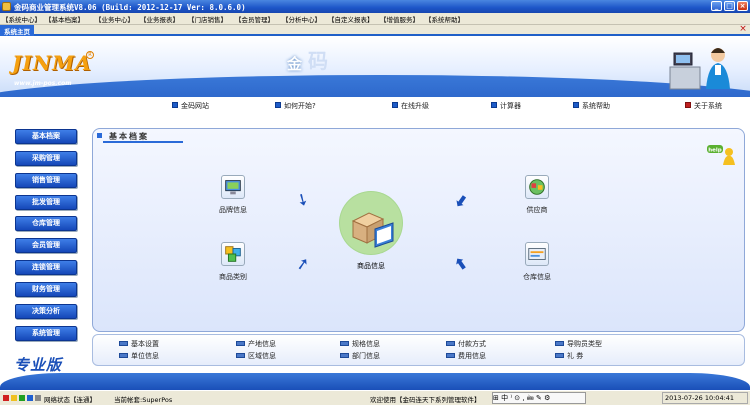  Describe the element at coordinates (410, 106) in the screenshot. I see `quicklink-online-upgrade: 在线升级` at that location.